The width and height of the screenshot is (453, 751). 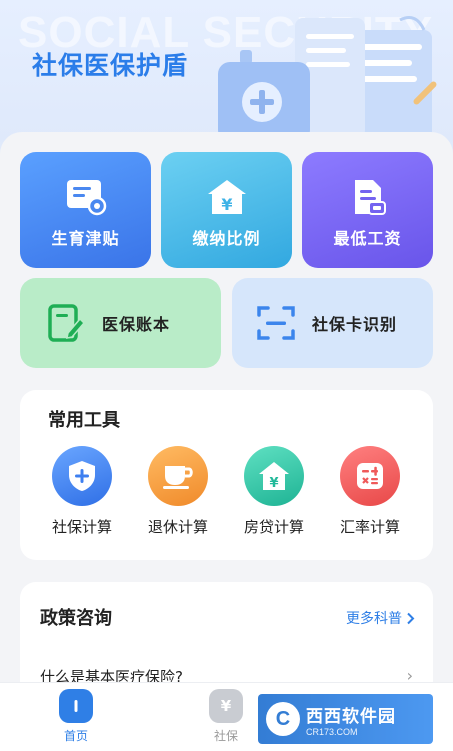 I want to click on contribution-ratio-tile: ¥ 缴纳比例, so click(x=226, y=210).